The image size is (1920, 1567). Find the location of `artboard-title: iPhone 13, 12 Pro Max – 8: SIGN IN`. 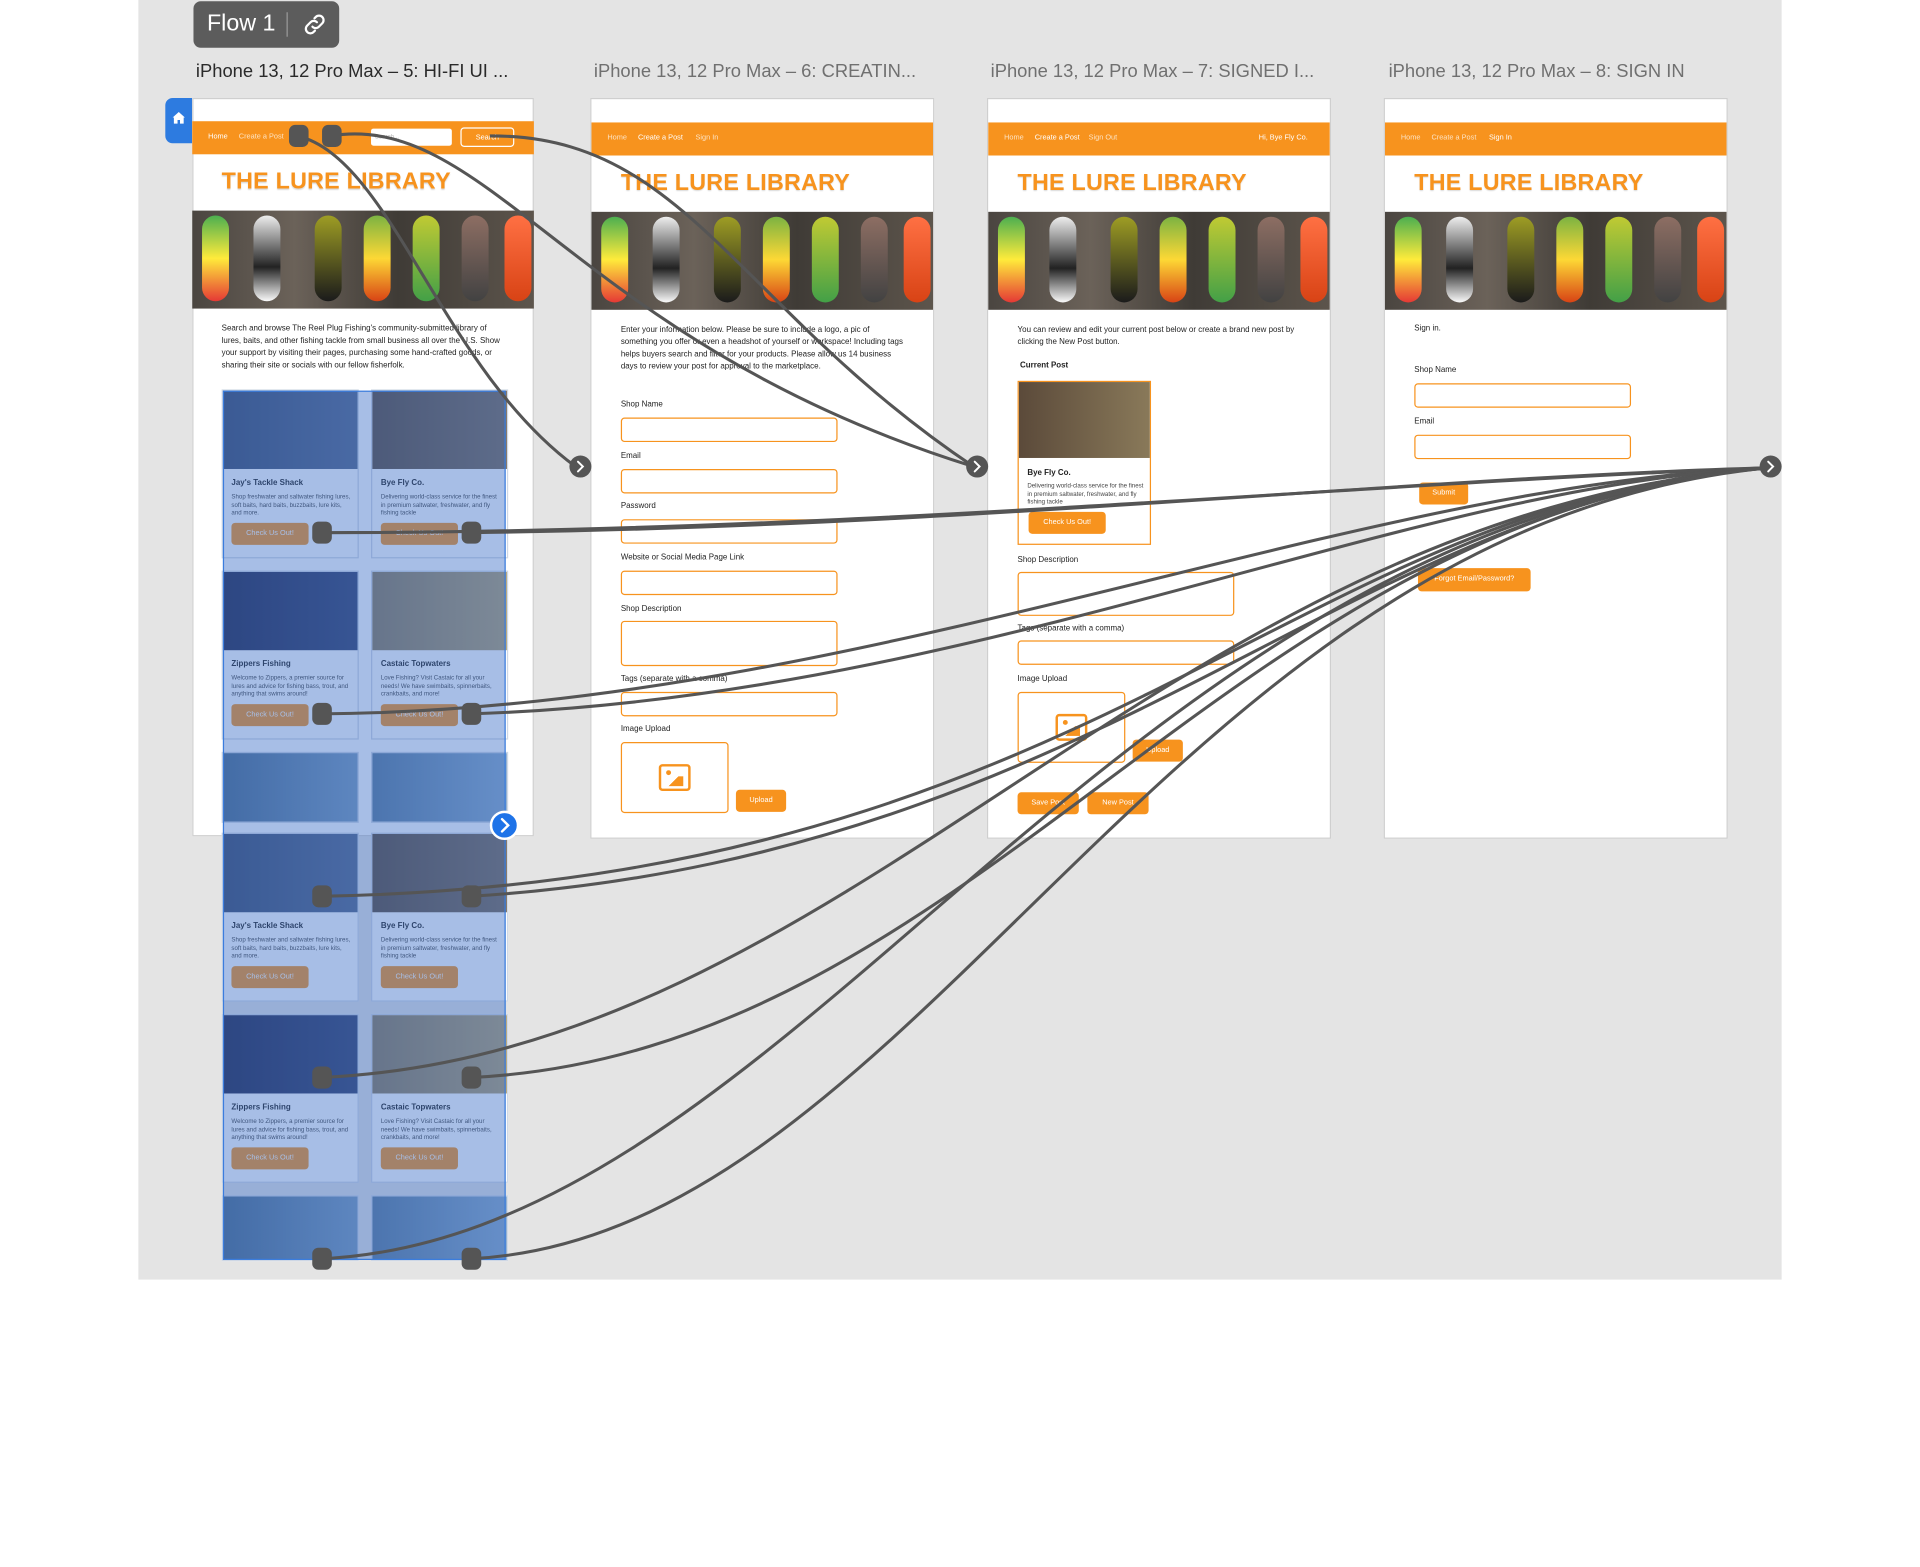

artboard-title: iPhone 13, 12 Pro Max – 8: SIGN IN is located at coordinates (1537, 71).